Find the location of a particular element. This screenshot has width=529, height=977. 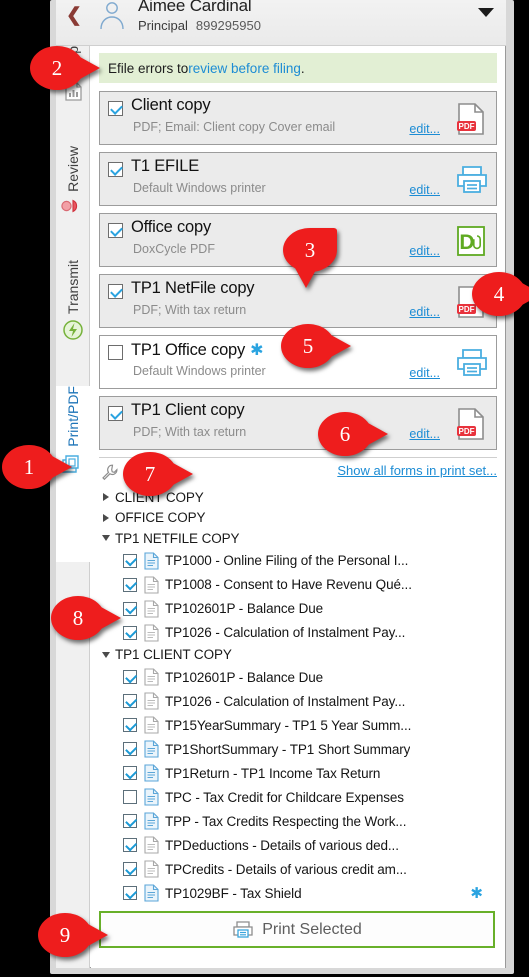

callout-badge-4: 4 is located at coordinates (500, 294).